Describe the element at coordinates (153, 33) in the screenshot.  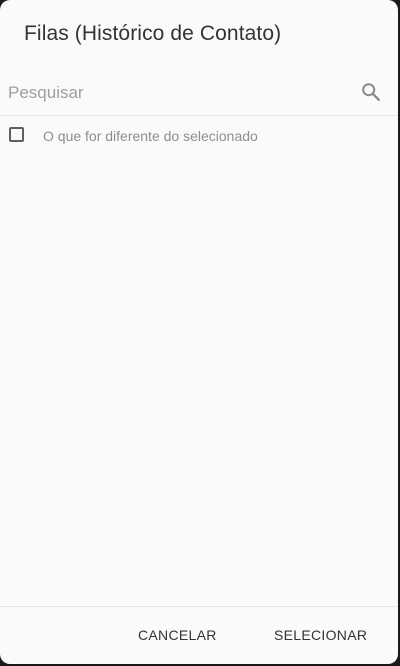
I see `dialog-title: Filas (Histórico de Contato)` at that location.